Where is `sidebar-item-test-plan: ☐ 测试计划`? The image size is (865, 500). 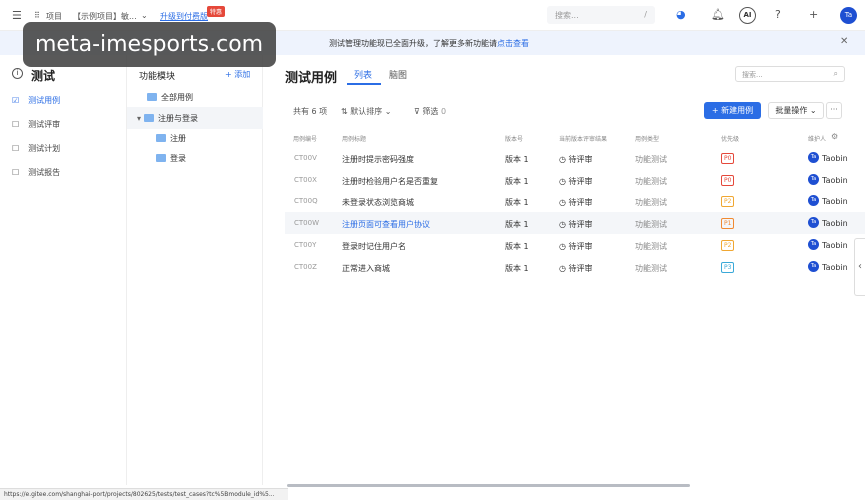
sidebar-item-test-plan: ☐ 测试计划 is located at coordinates (36, 148).